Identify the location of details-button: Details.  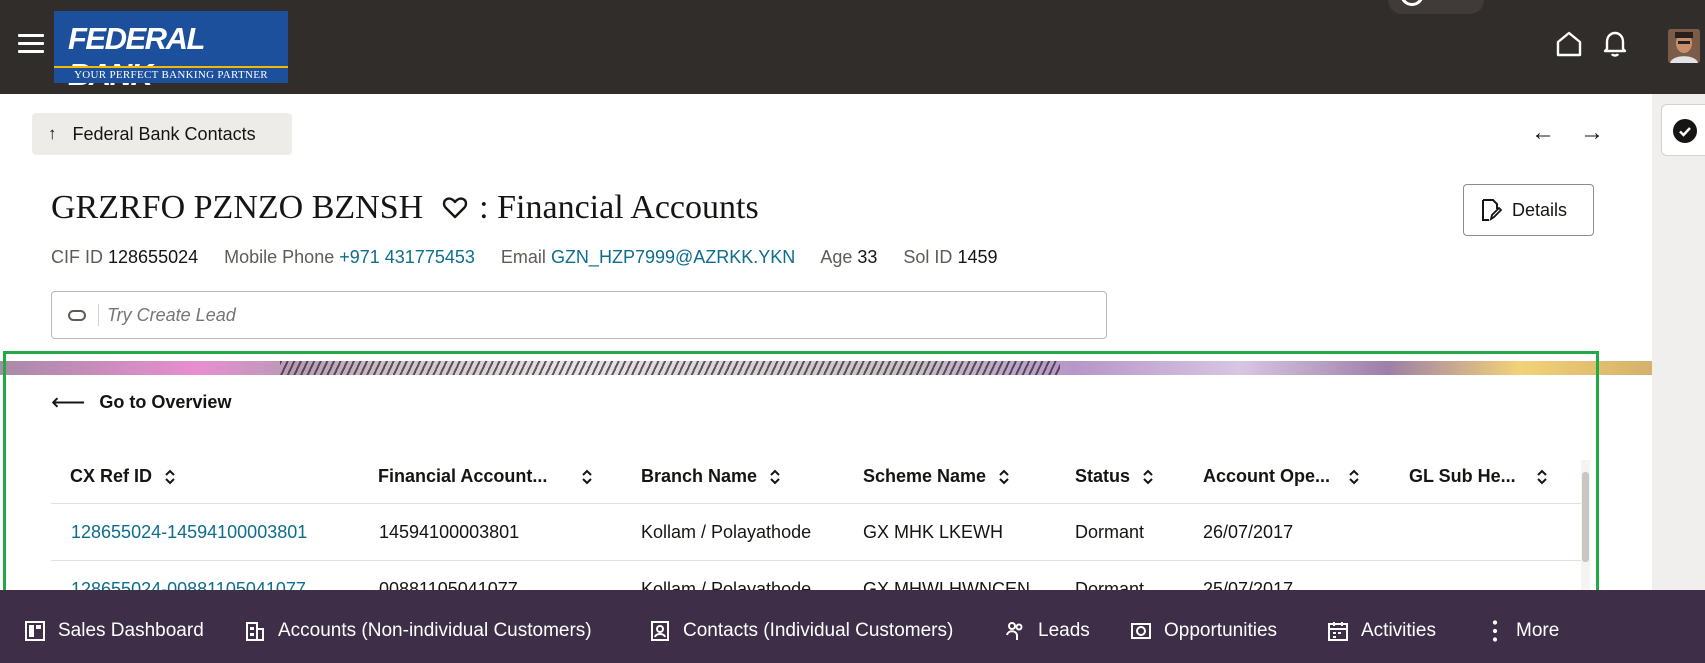
(1528, 210).